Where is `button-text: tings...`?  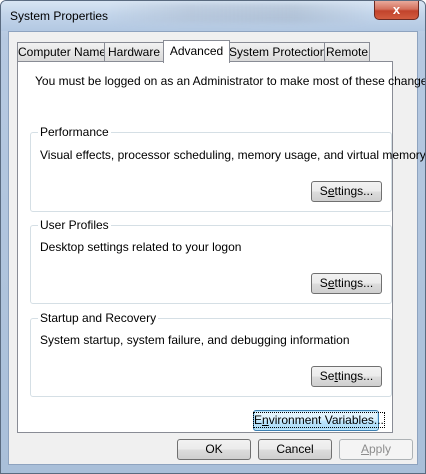 button-text: tings... is located at coordinates (355, 376).